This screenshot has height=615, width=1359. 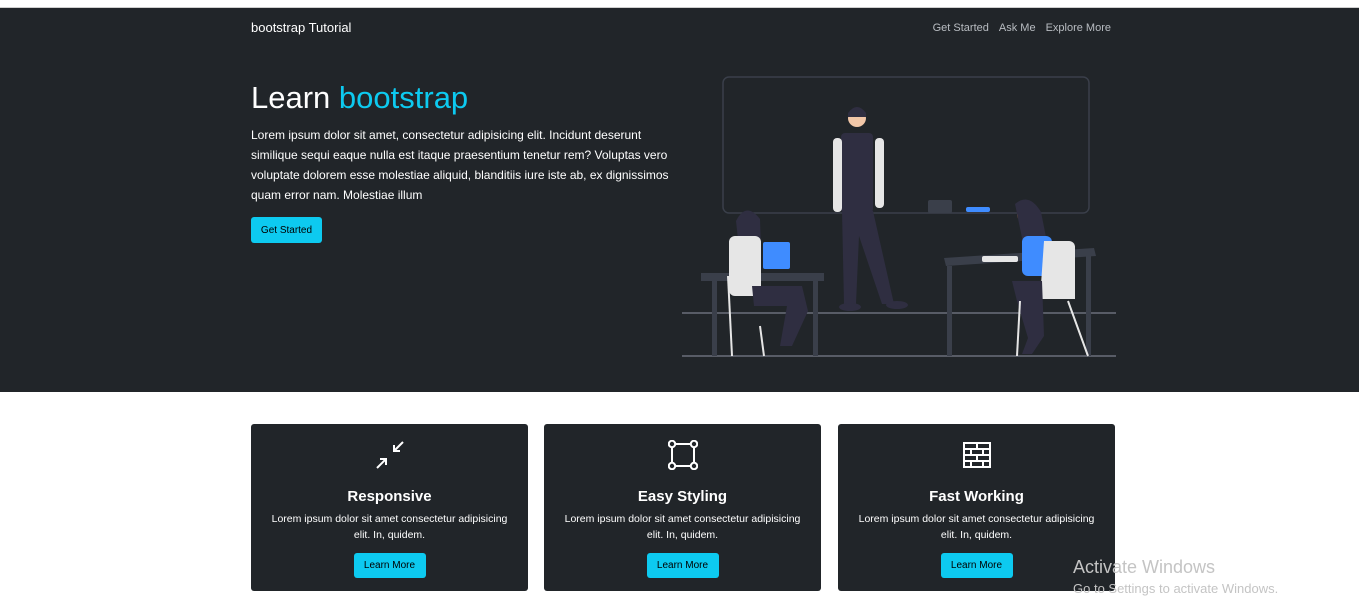 What do you see at coordinates (682, 496) in the screenshot?
I see `feature-card-title: Easy Styling` at bounding box center [682, 496].